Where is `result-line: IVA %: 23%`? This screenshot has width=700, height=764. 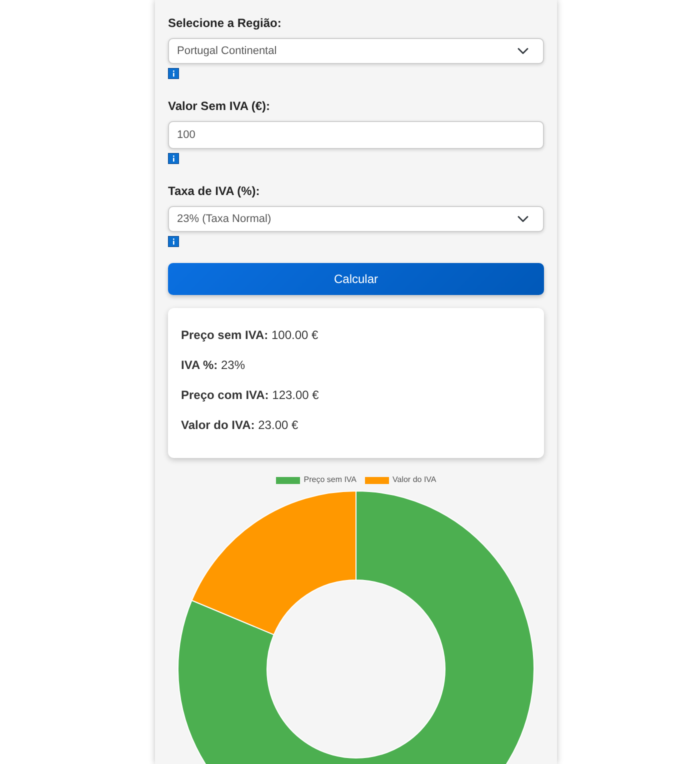
result-line: IVA %: 23% is located at coordinates (213, 365).